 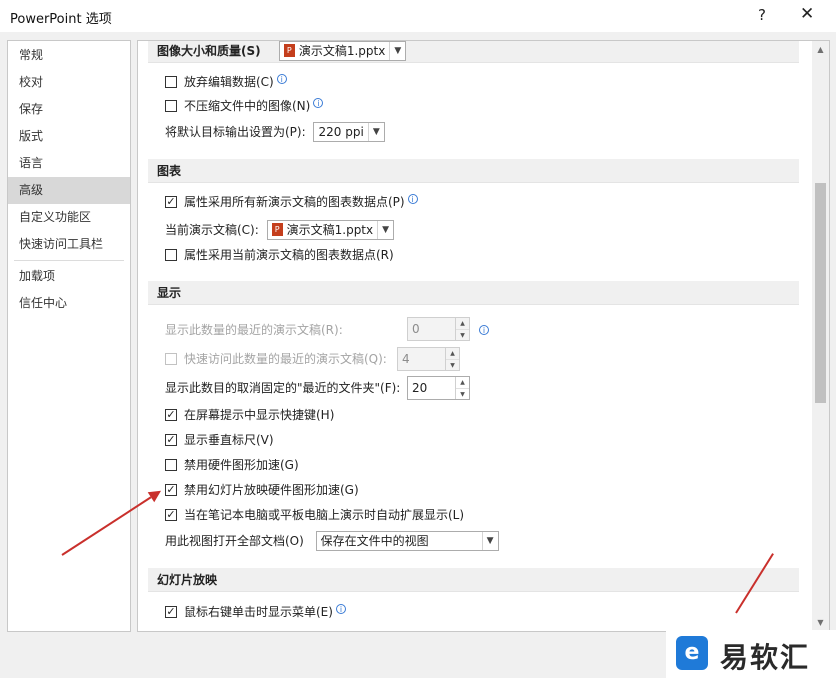 What do you see at coordinates (285, 359) in the screenshot?
I see `quick-access-label: 快速访问此数量的最近的演示文稿(Q):` at bounding box center [285, 359].